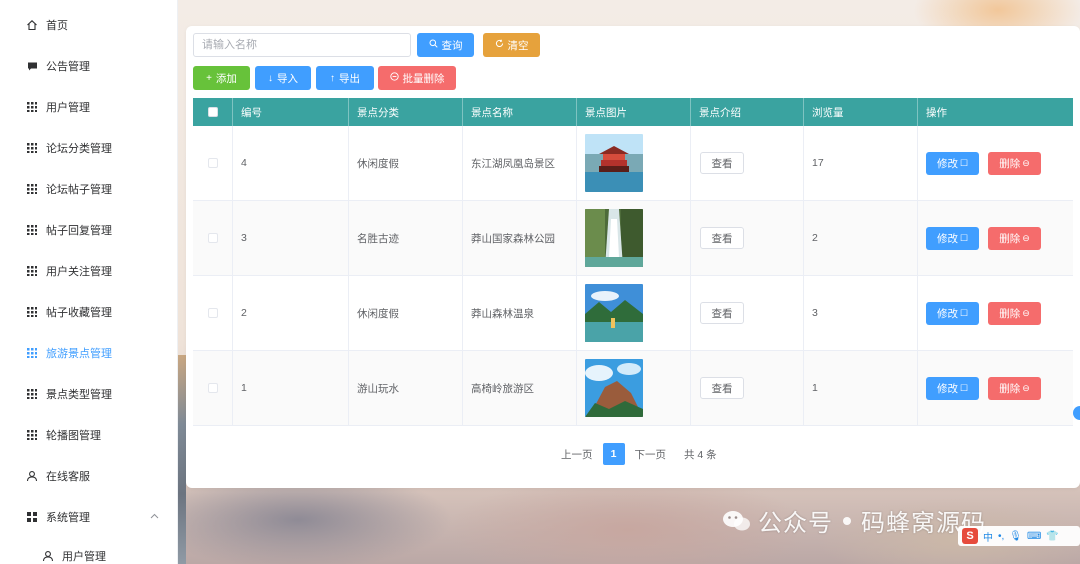 The image size is (1080, 564). I want to click on sidebar-item-label: 论坛分类管理, so click(79, 149).